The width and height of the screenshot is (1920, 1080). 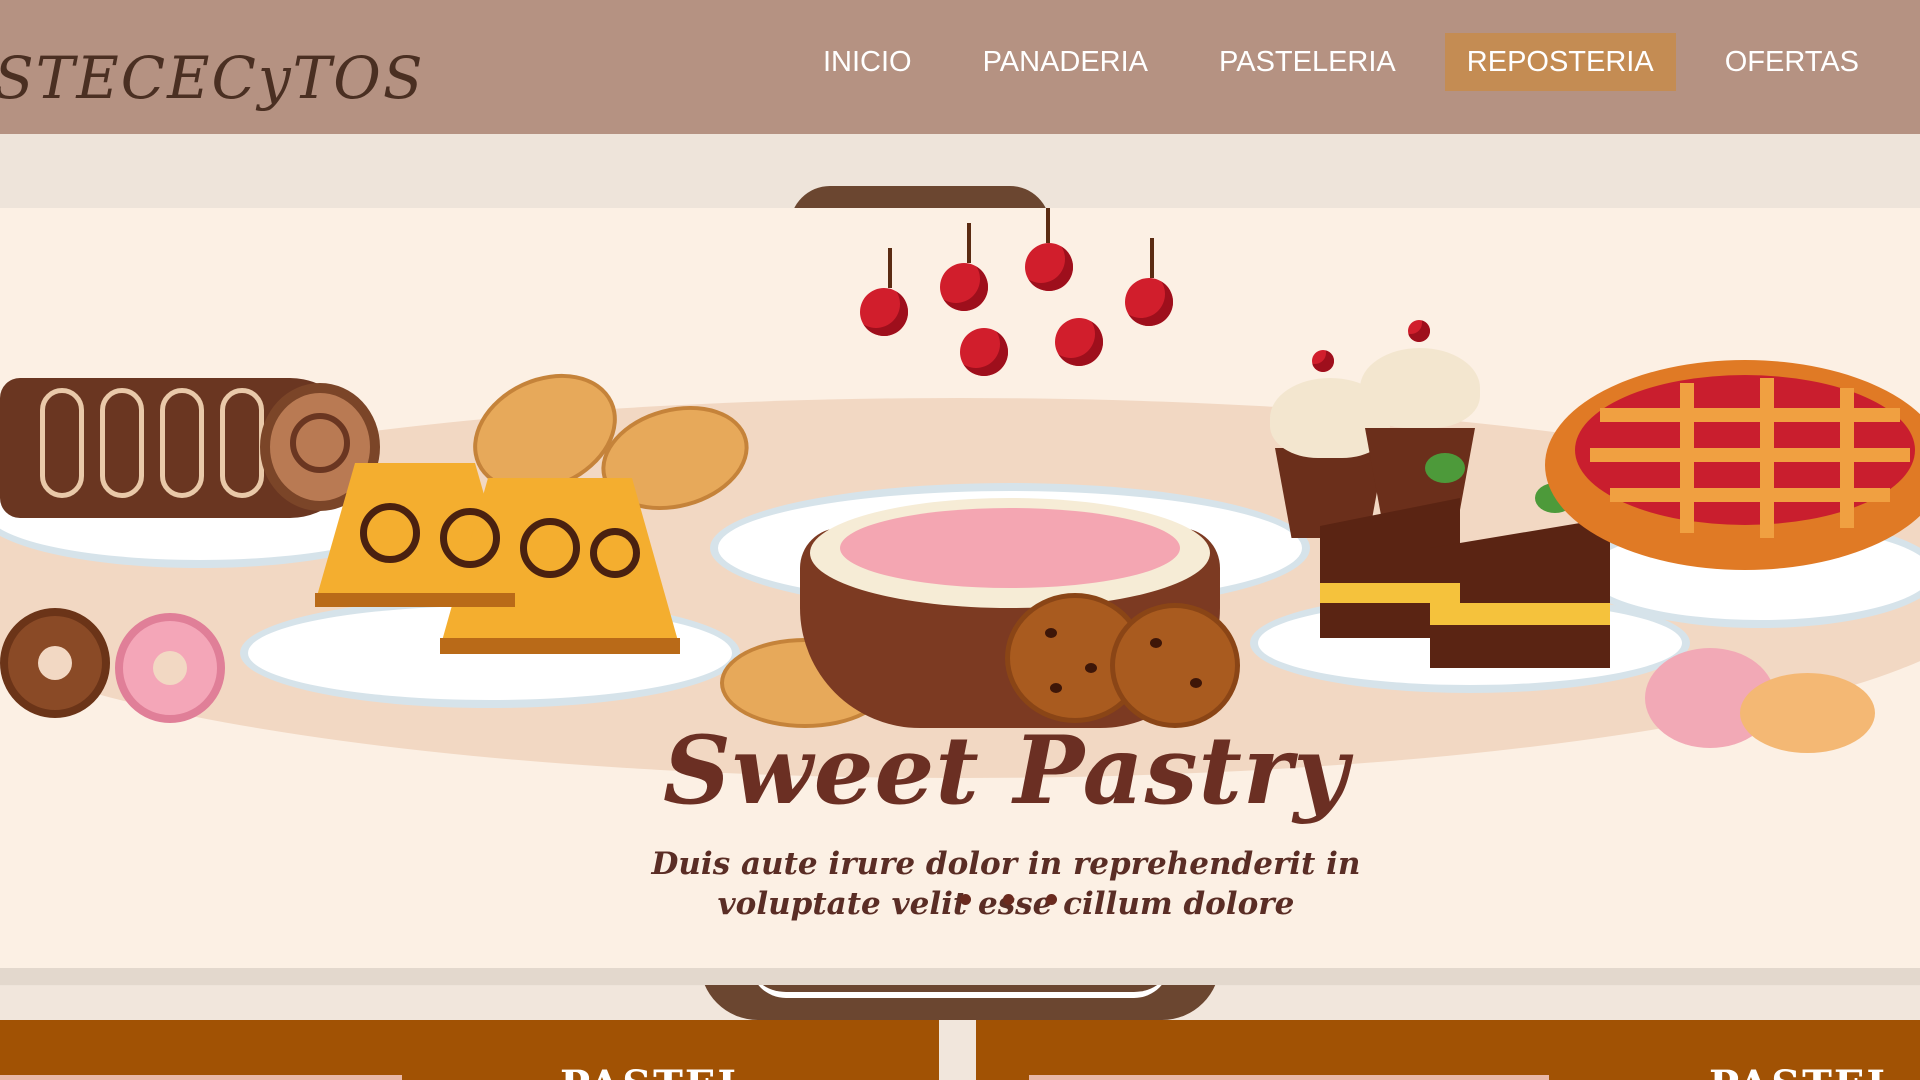 I want to click on nav-item-pasteleria: PASTELERIA, so click(x=1307, y=62).